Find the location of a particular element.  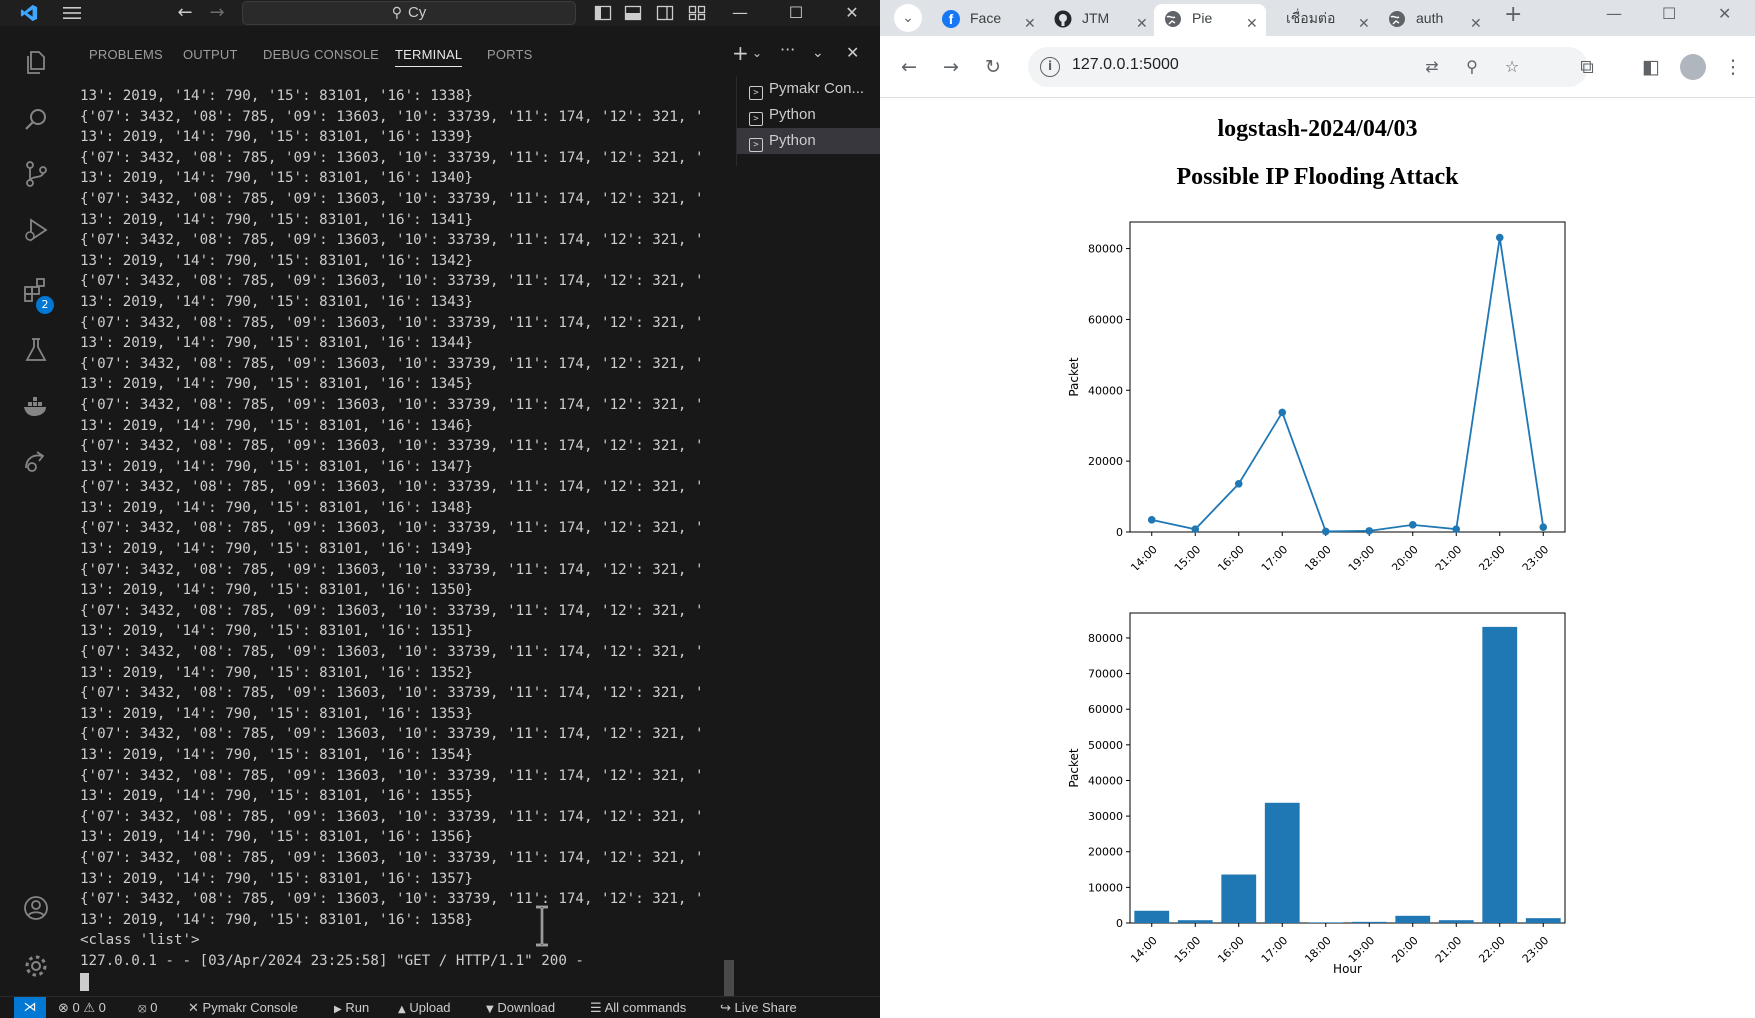

toggle-primary-sidebar-icon is located at coordinates (603, 13).